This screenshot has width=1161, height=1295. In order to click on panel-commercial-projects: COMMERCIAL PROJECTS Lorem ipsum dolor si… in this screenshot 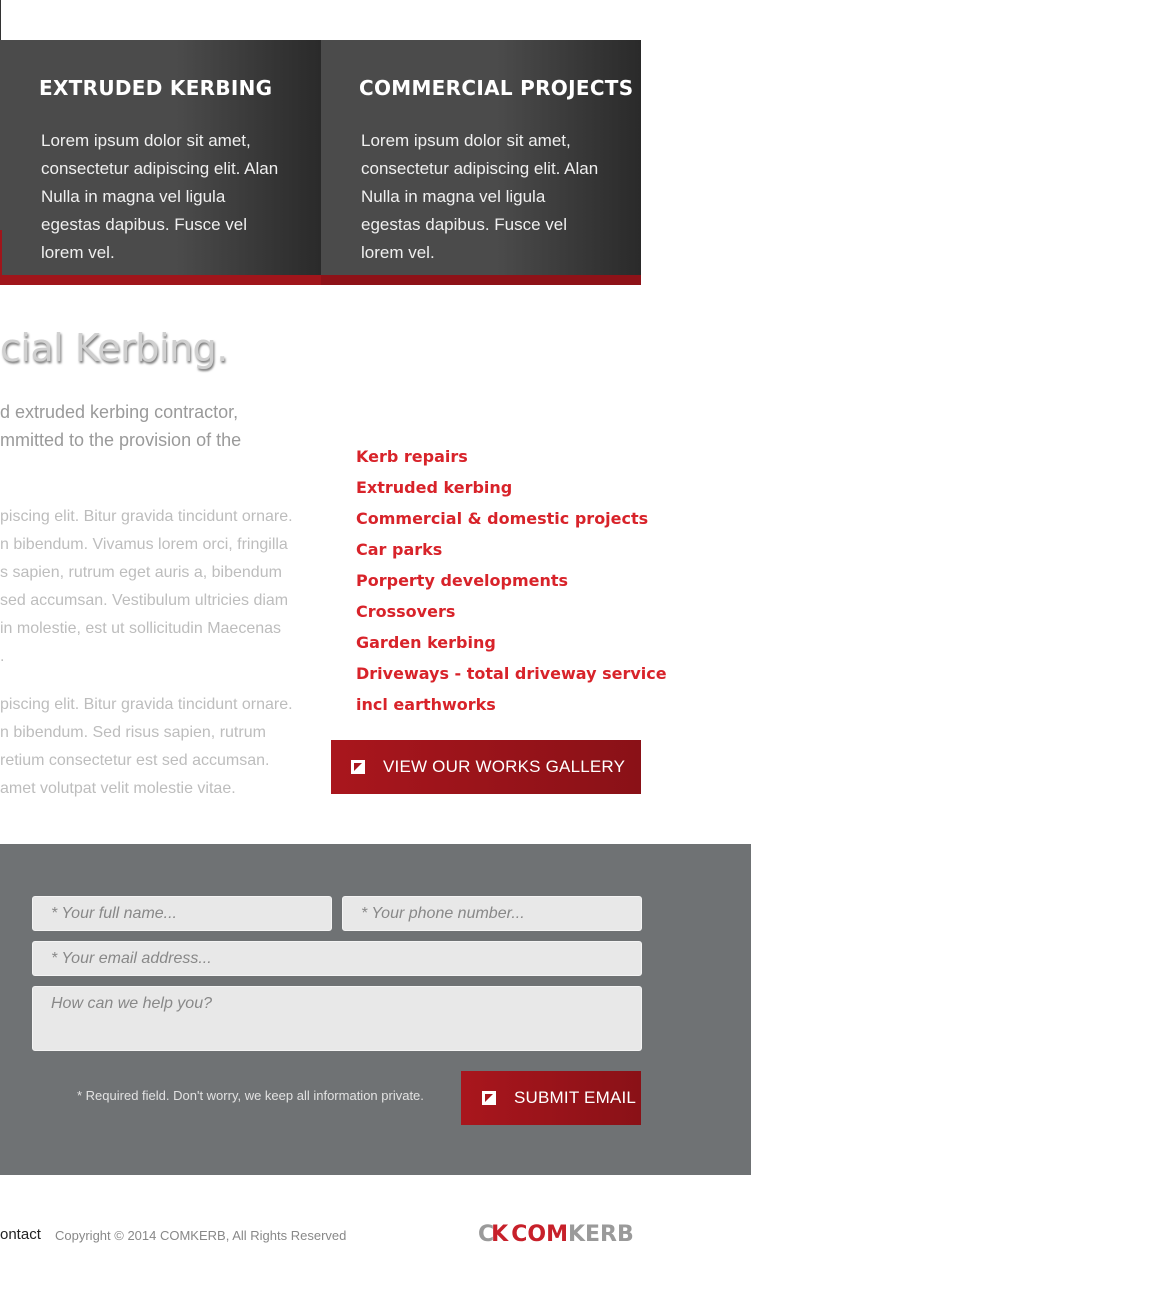, I will do `click(481, 157)`.